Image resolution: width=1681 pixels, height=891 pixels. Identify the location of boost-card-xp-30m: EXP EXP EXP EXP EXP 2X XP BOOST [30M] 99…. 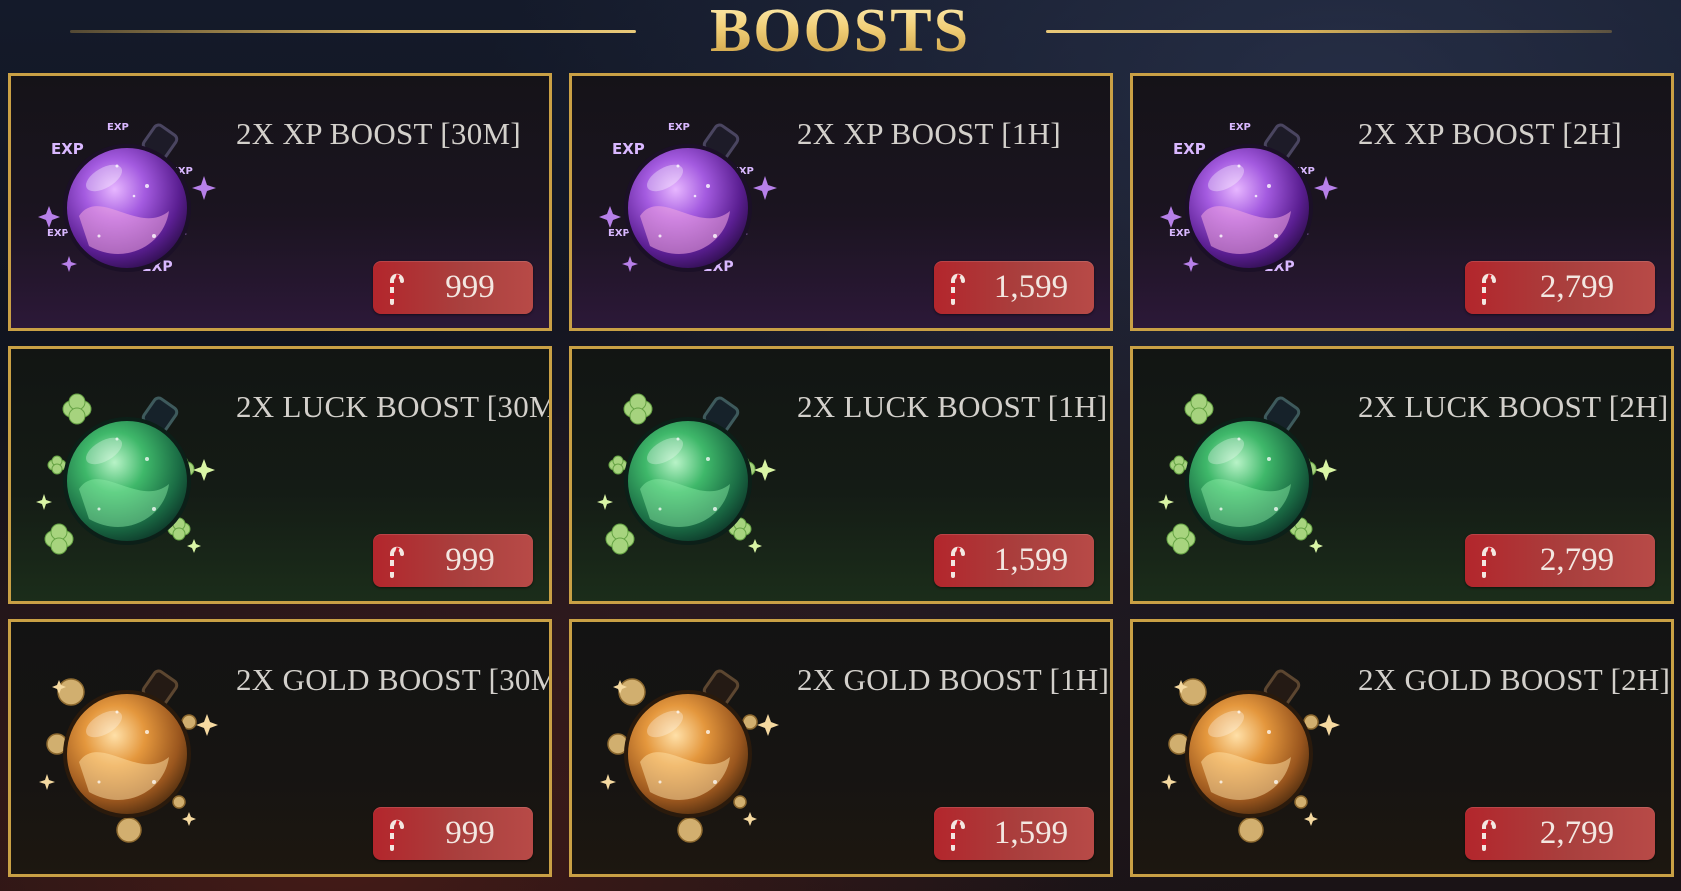
(280, 202).